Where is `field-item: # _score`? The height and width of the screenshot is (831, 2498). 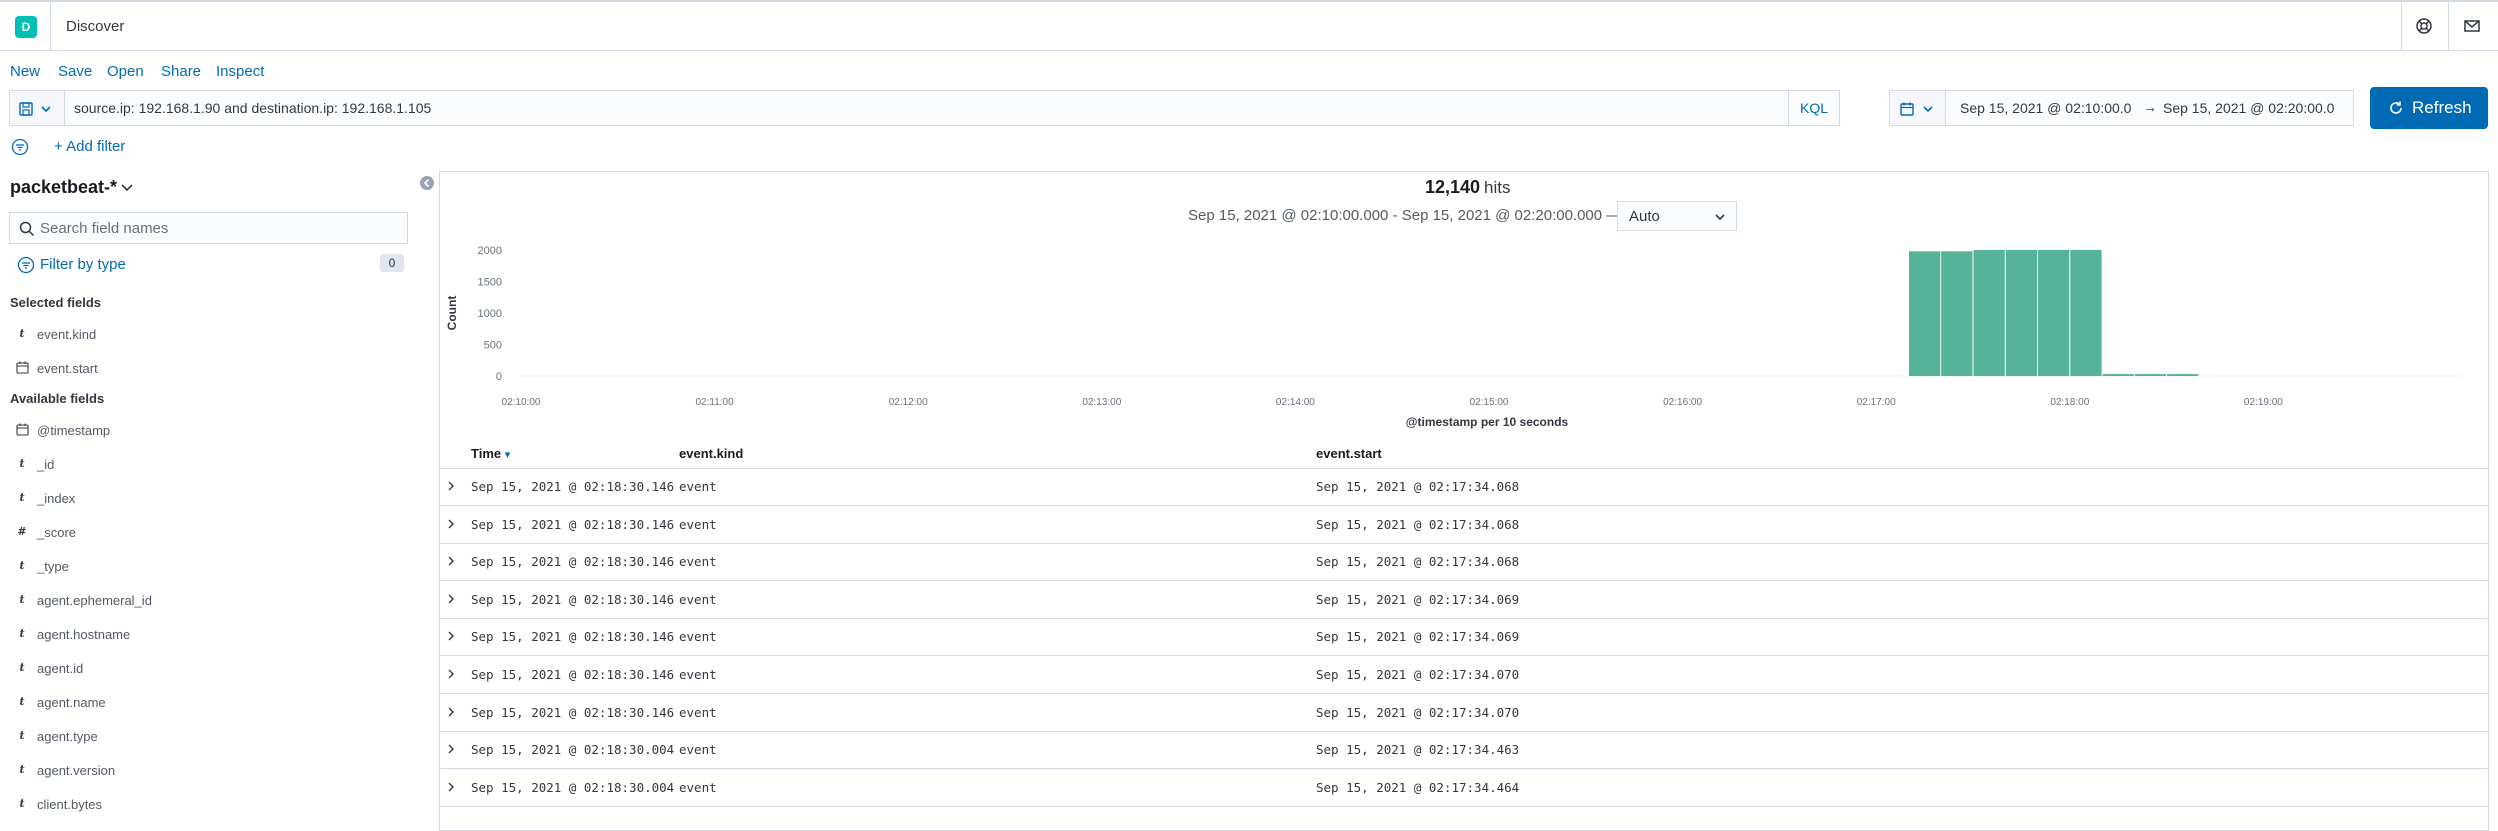
field-item: # _score is located at coordinates (214, 535).